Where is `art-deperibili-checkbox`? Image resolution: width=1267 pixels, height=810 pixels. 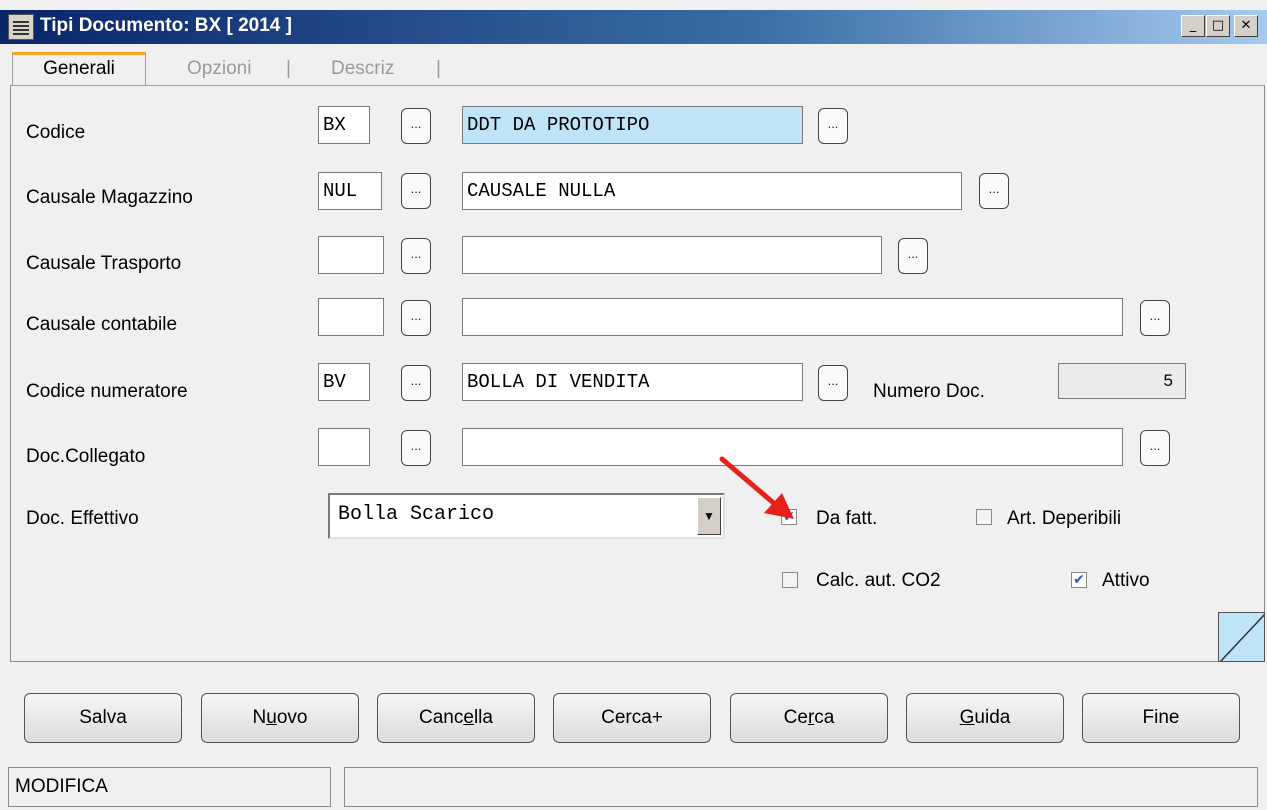 art-deperibili-checkbox is located at coordinates (984, 517).